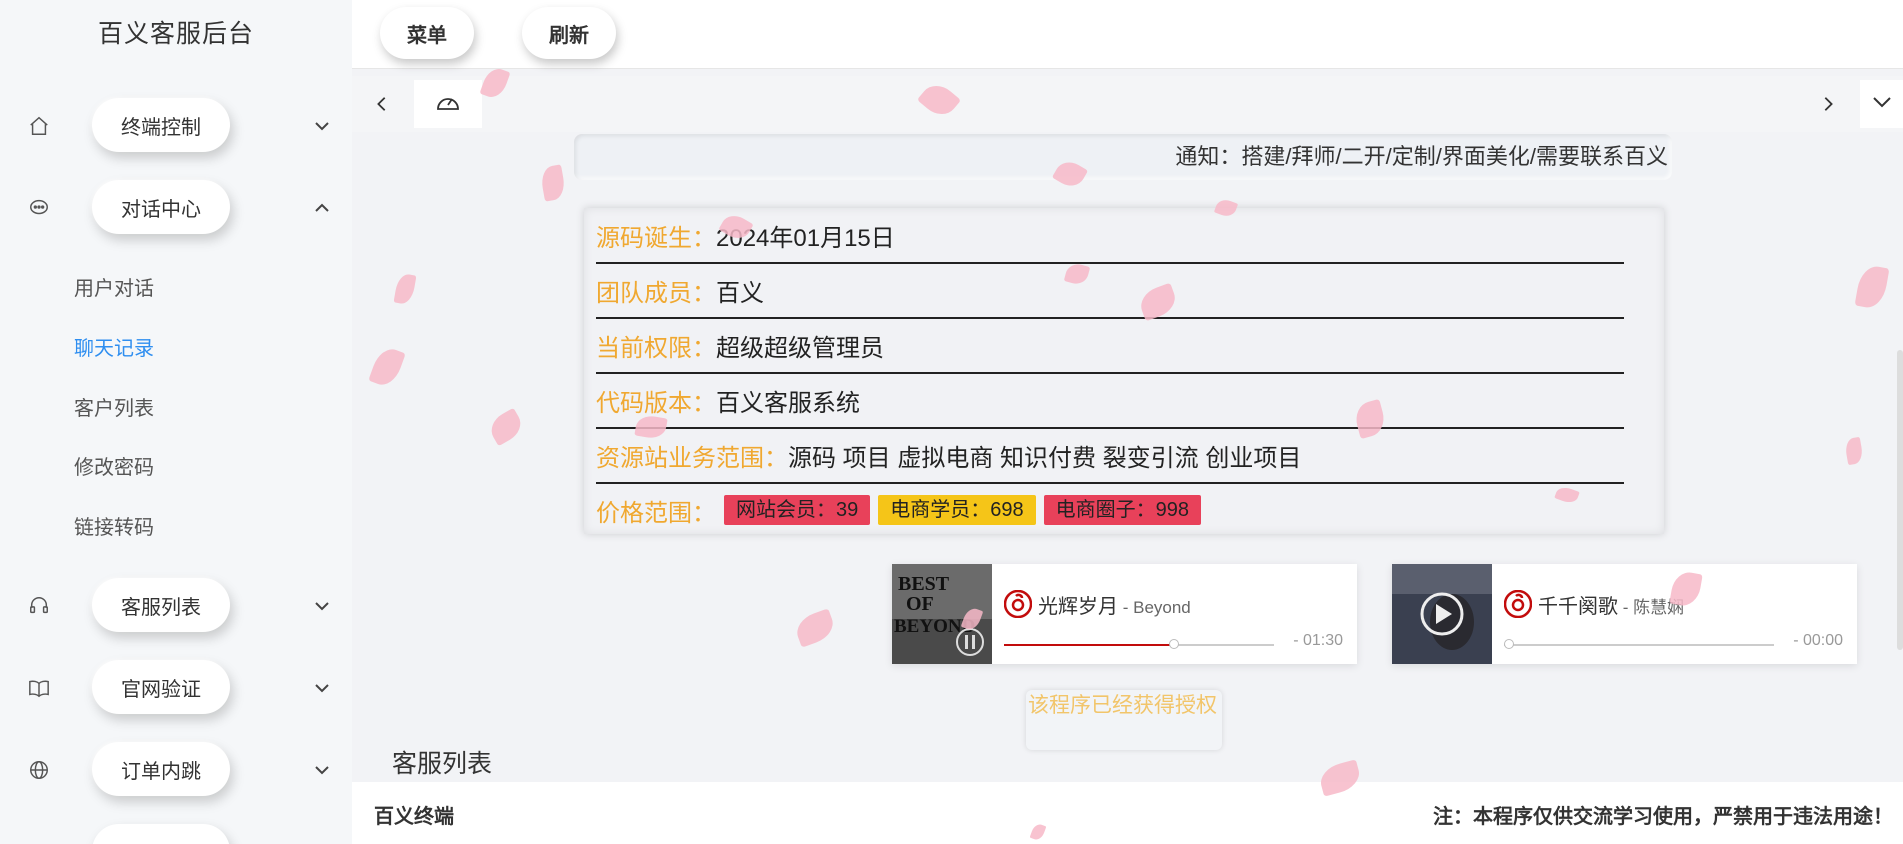  I want to click on info-value: 百义, so click(740, 293).